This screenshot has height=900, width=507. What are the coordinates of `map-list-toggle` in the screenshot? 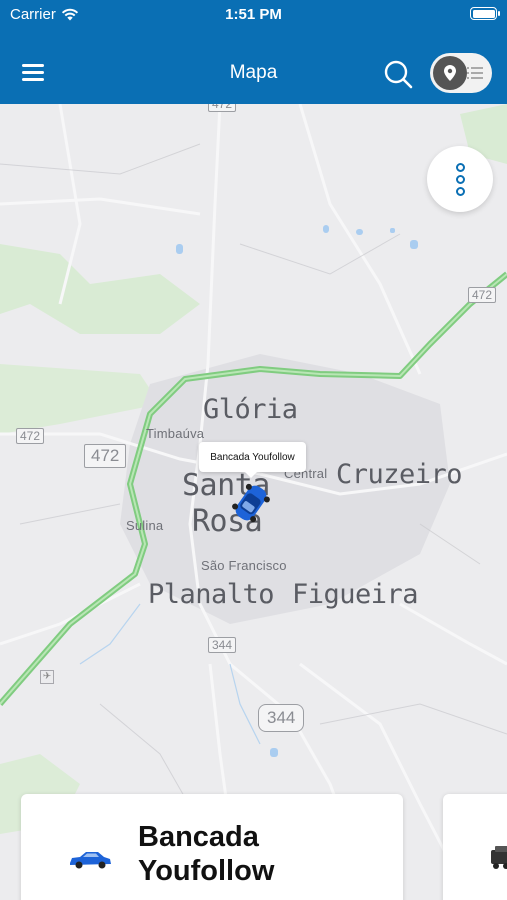 It's located at (461, 73).